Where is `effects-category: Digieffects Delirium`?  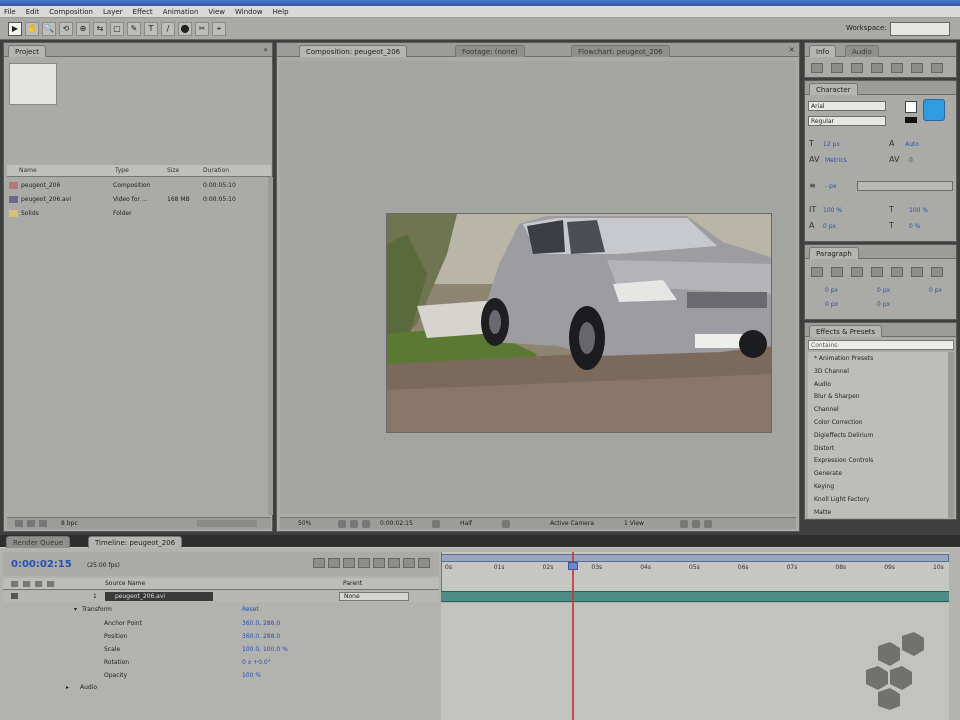
effects-category: Digieffects Delirium is located at coordinates (843, 435).